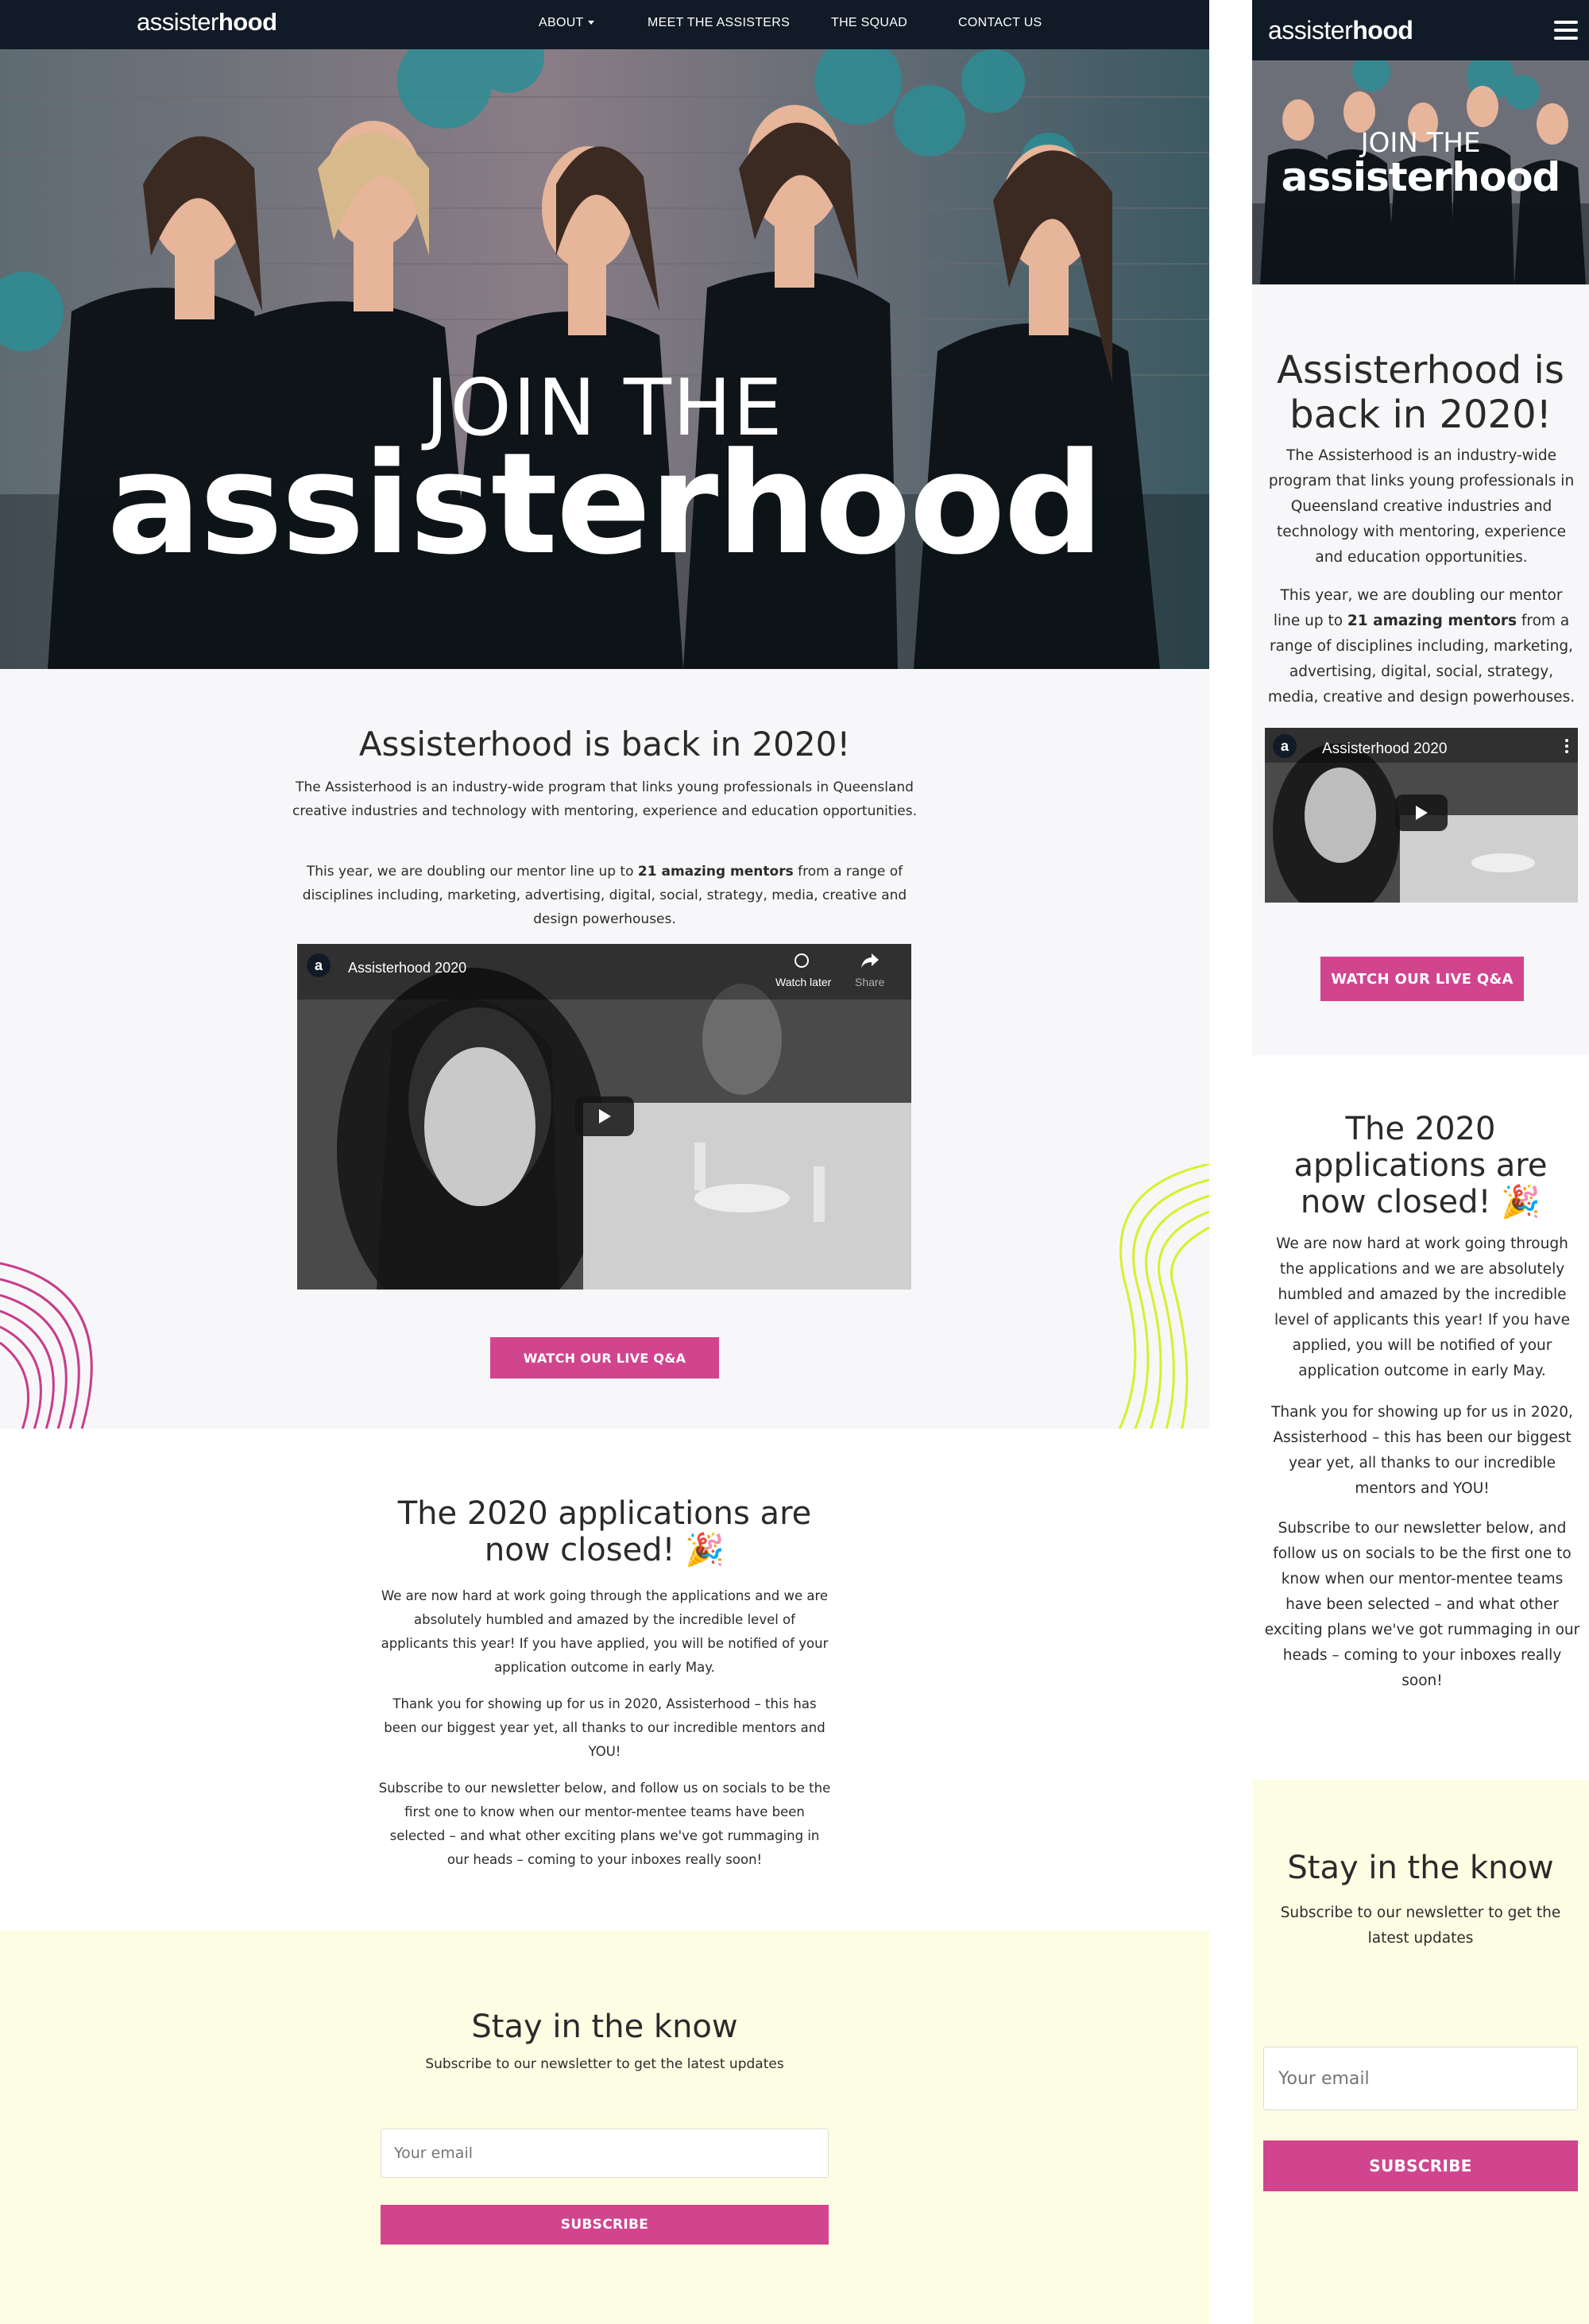 This screenshot has width=1589, height=2324. Describe the element at coordinates (1285, 746) in the screenshot. I see `mobile-channel-avatar: a` at that location.